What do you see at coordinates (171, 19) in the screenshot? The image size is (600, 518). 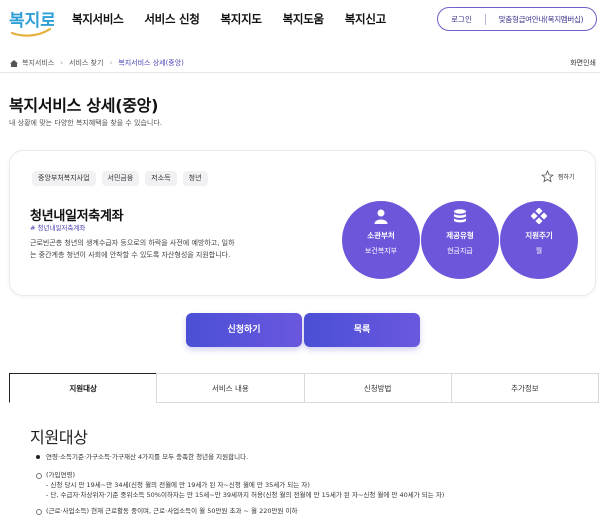 I see `nav-service-application: 서비스 신청` at bounding box center [171, 19].